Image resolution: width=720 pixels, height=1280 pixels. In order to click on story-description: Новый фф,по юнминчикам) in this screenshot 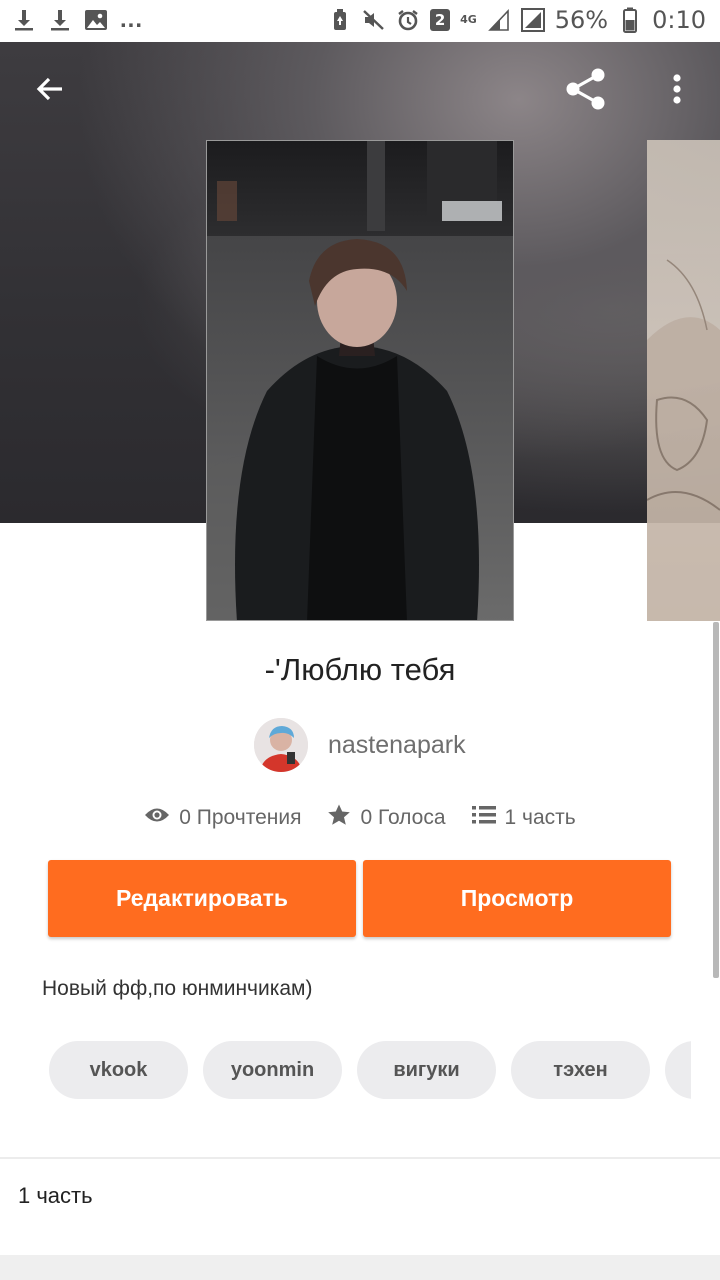, I will do `click(177, 988)`.